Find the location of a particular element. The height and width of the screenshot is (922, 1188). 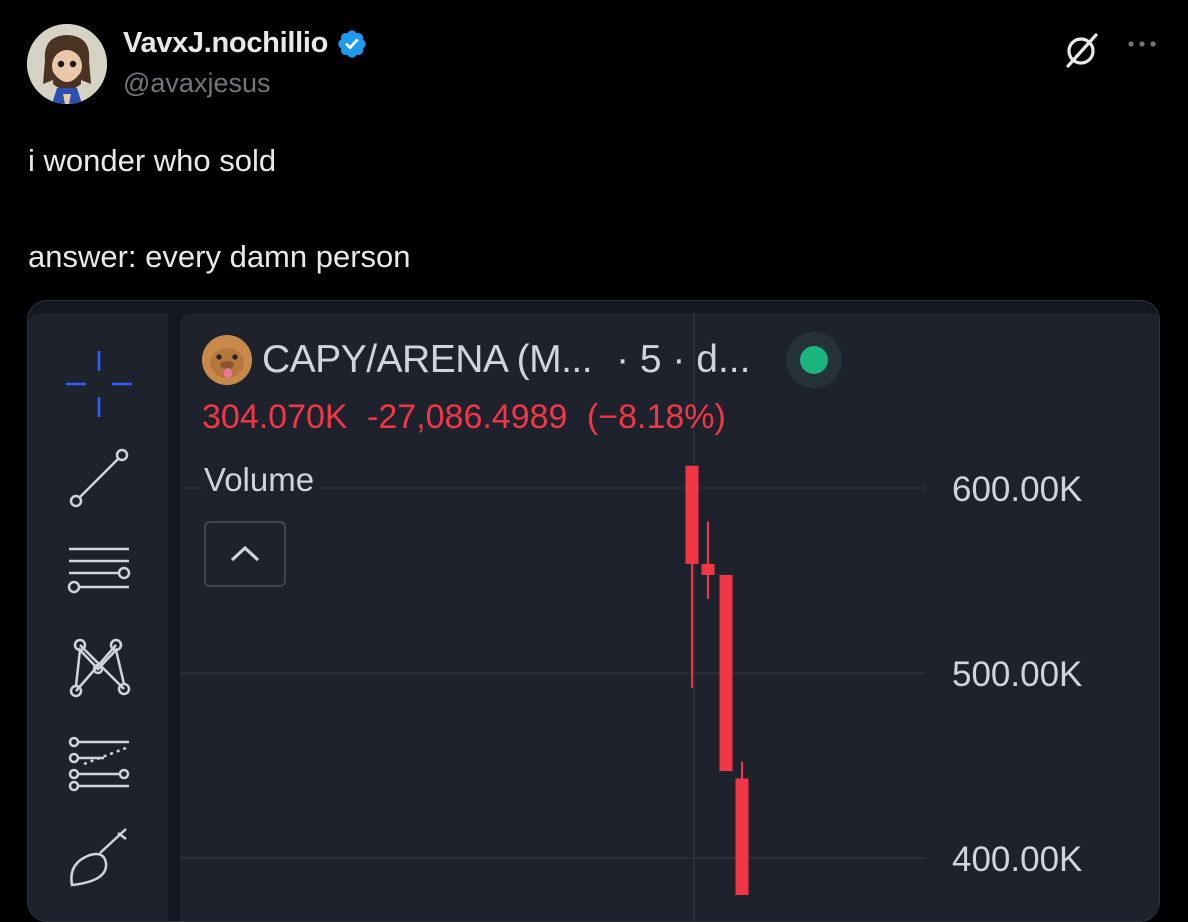

handle: @avaxjesus is located at coordinates (196, 83).